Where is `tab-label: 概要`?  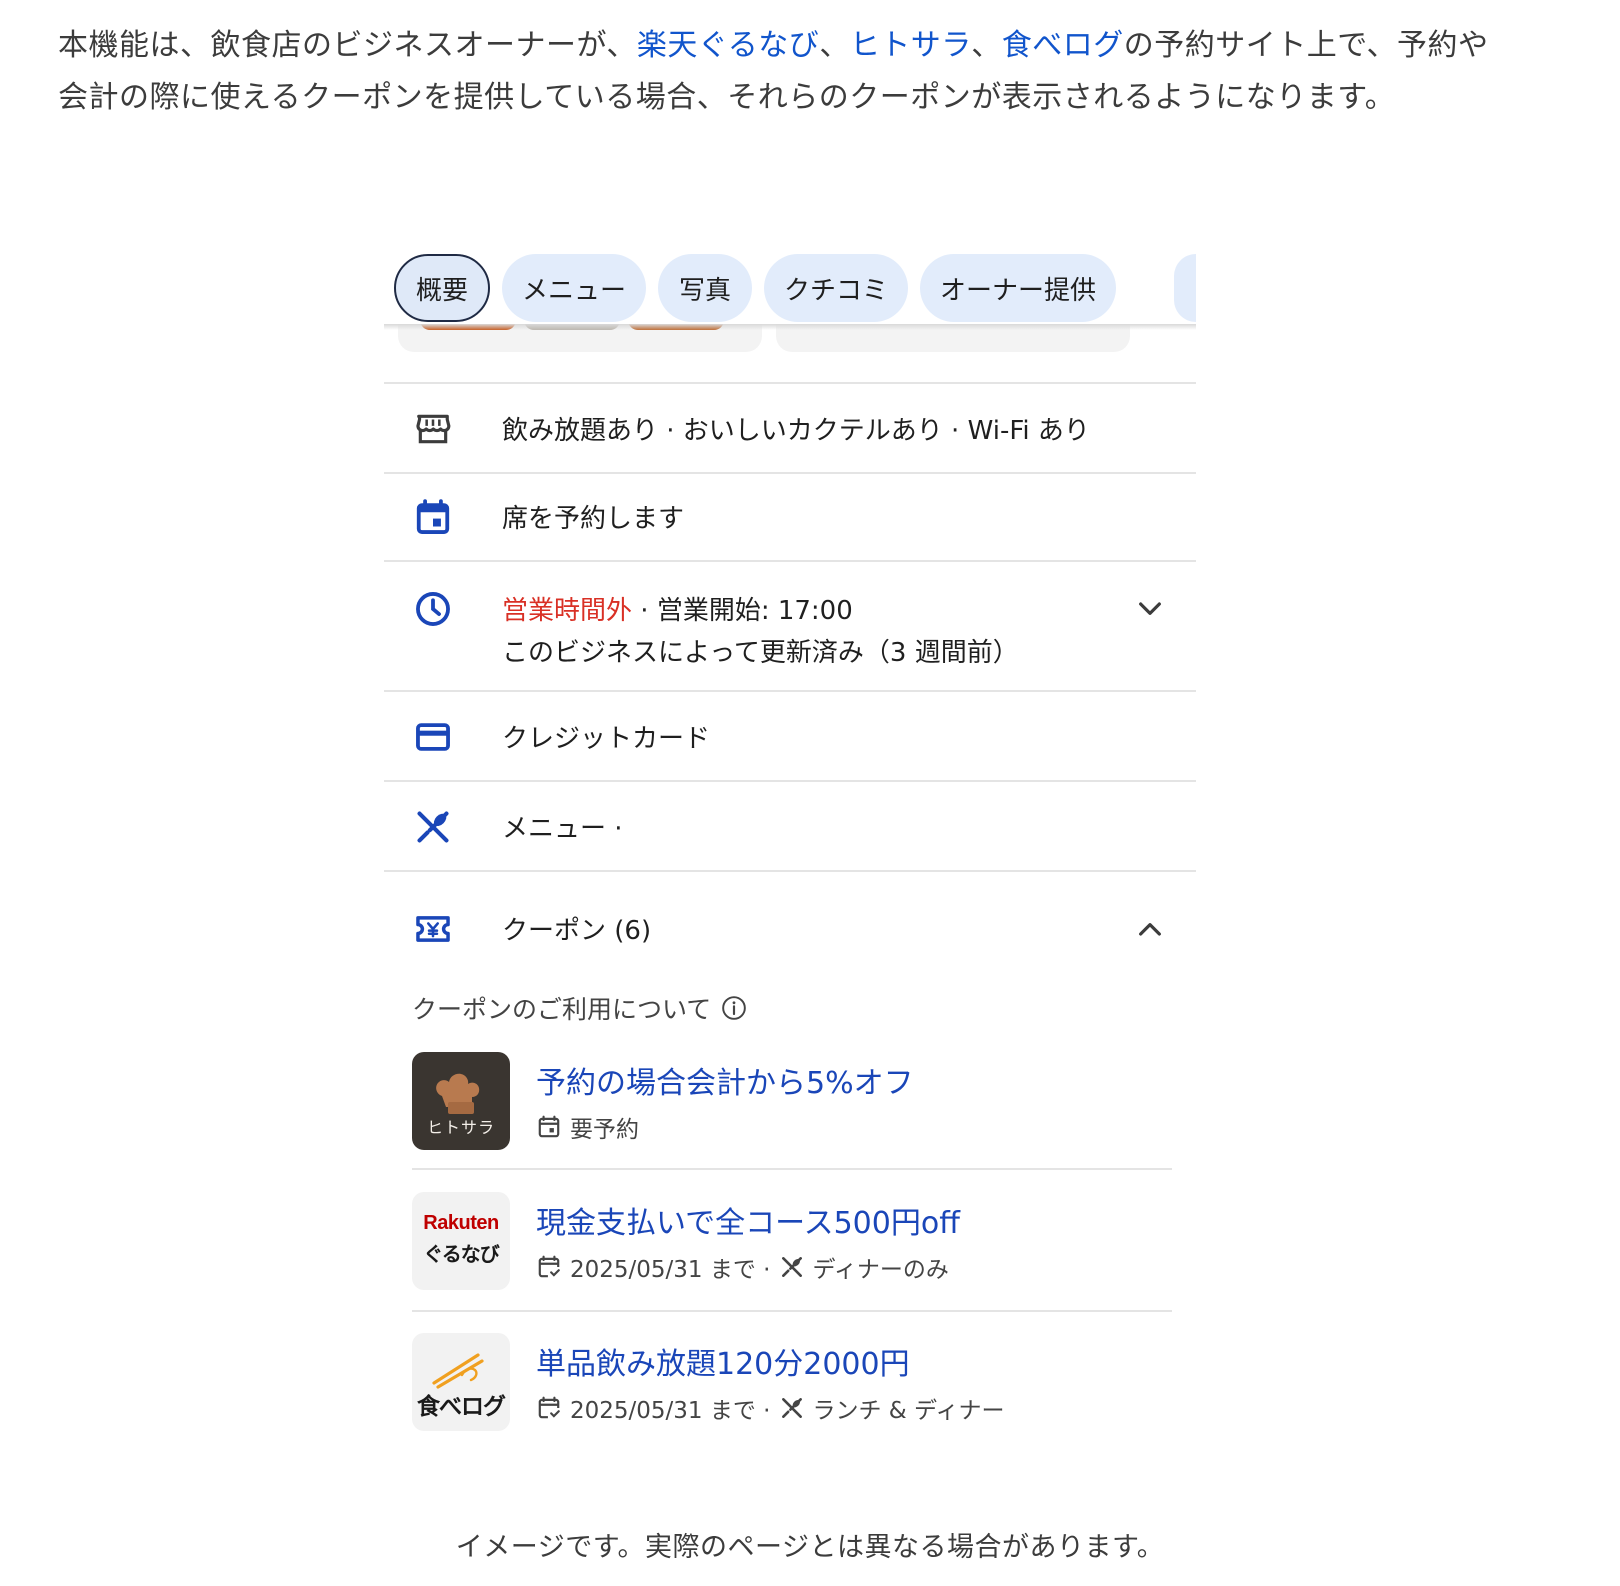
tab-label: 概要 is located at coordinates (441, 290).